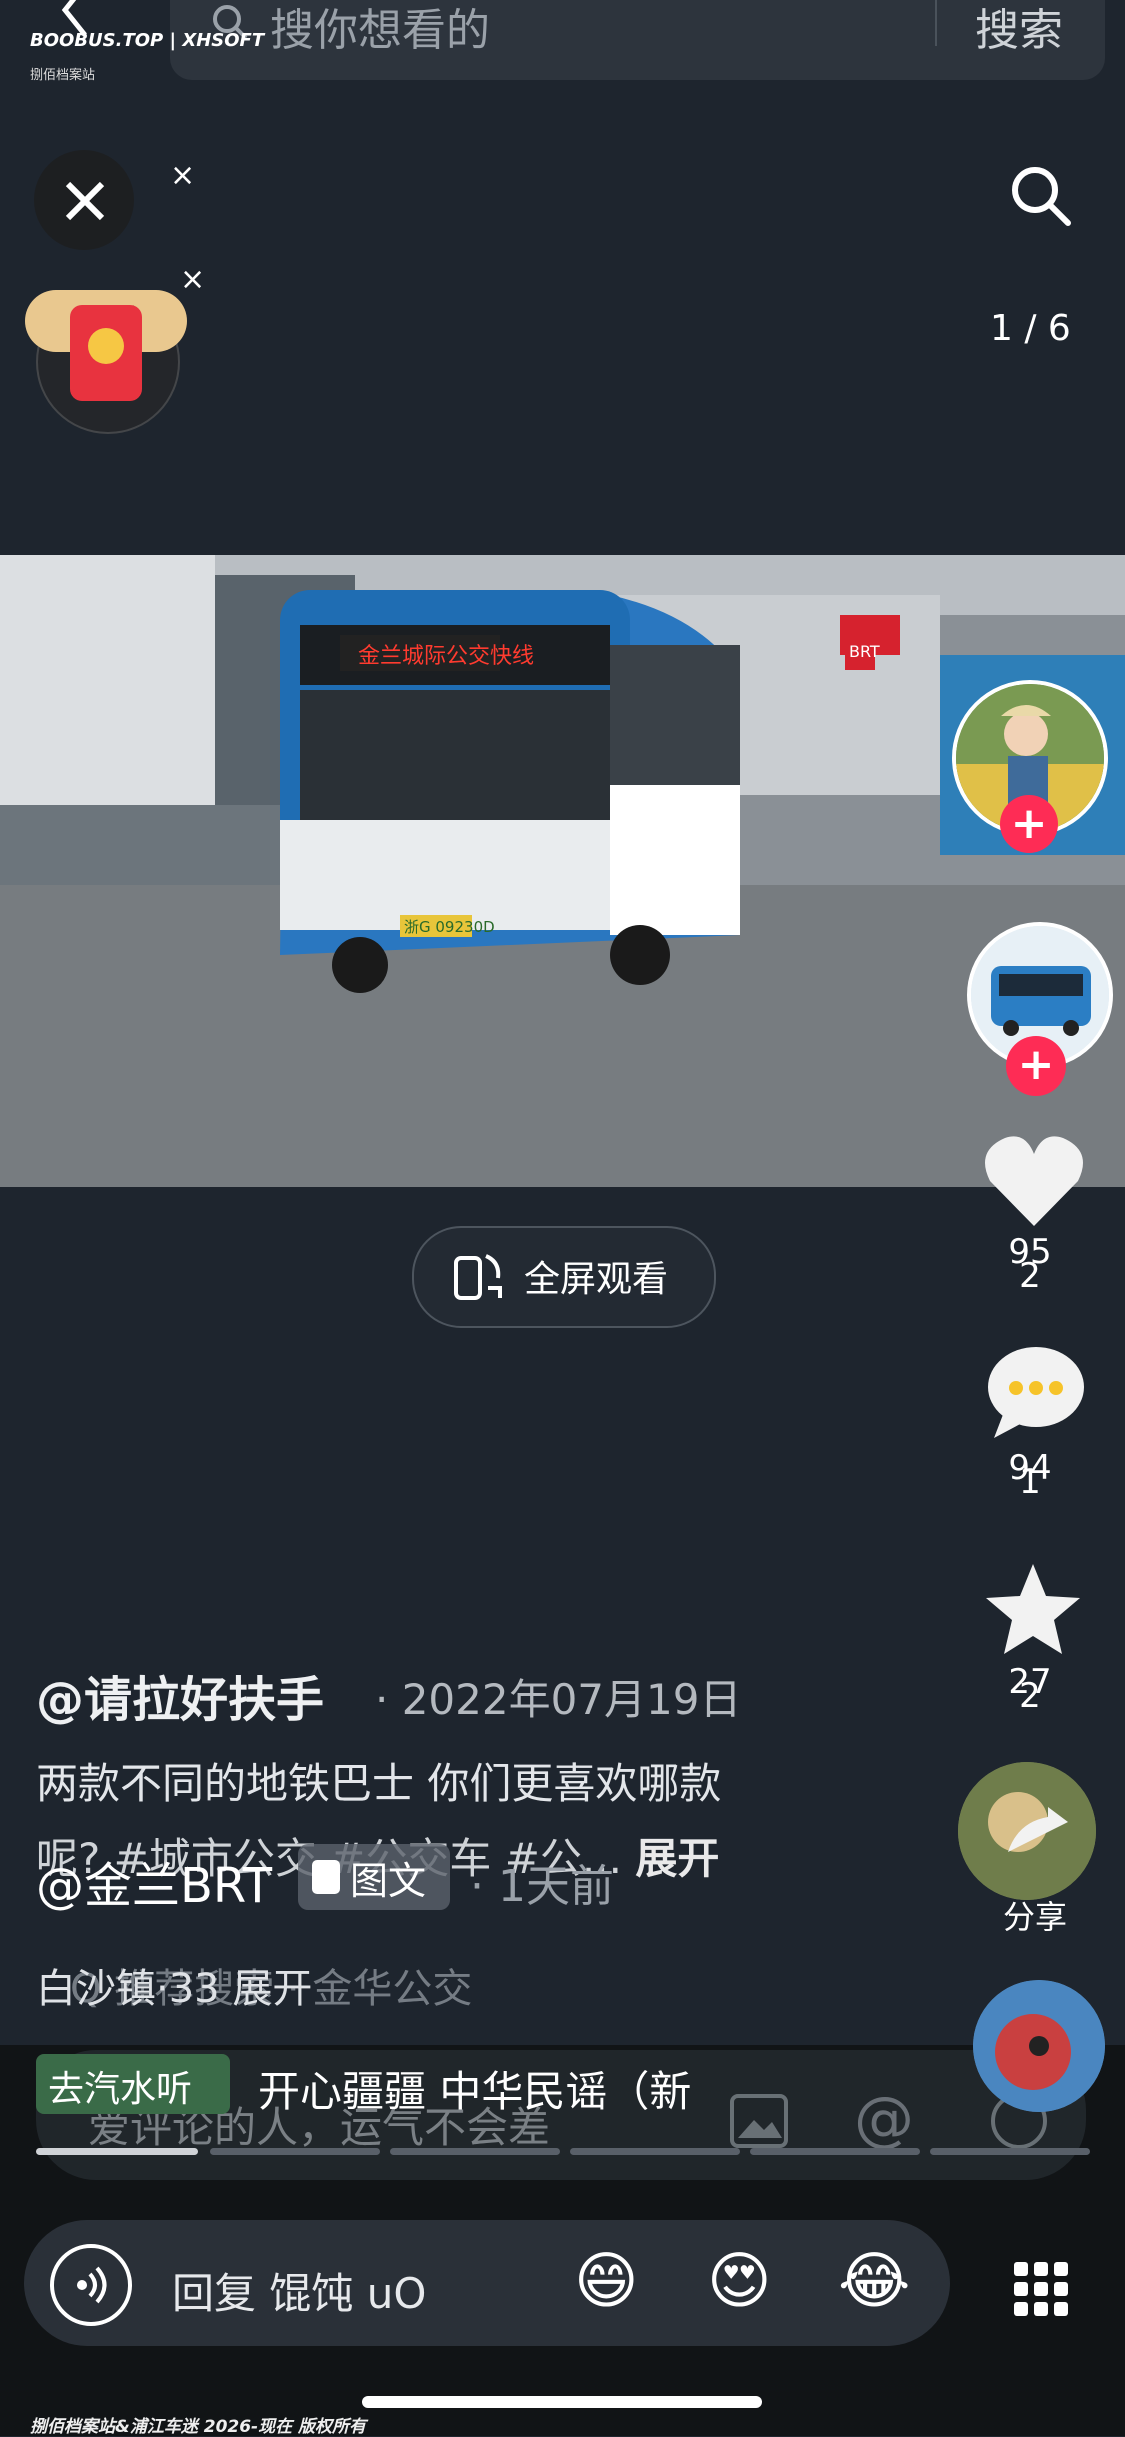 The image size is (1125, 2437). What do you see at coordinates (1034, 1181) in the screenshot?
I see `heart-icon` at bounding box center [1034, 1181].